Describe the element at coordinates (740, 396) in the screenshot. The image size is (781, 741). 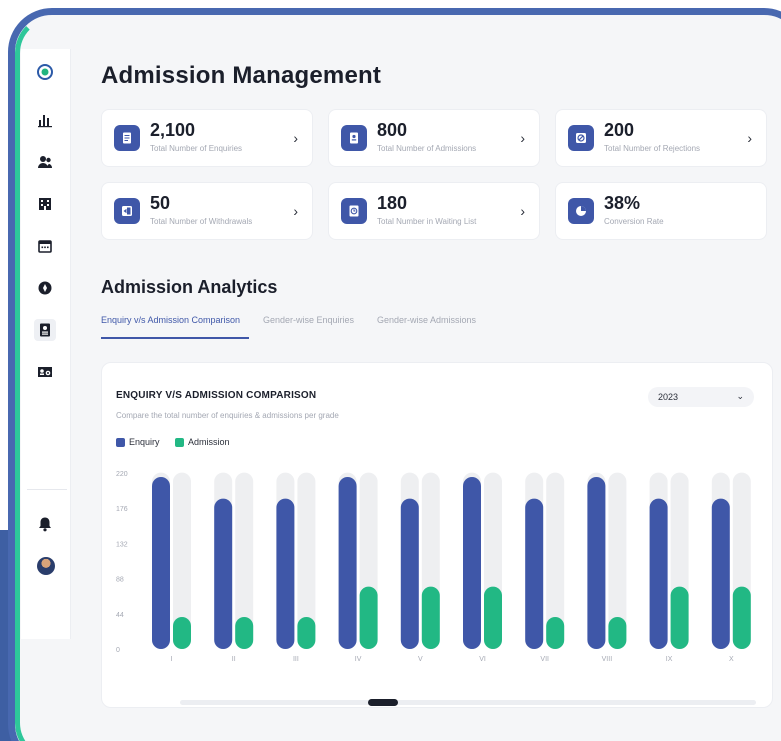
I see `chevron-down-icon: ⌄` at that location.